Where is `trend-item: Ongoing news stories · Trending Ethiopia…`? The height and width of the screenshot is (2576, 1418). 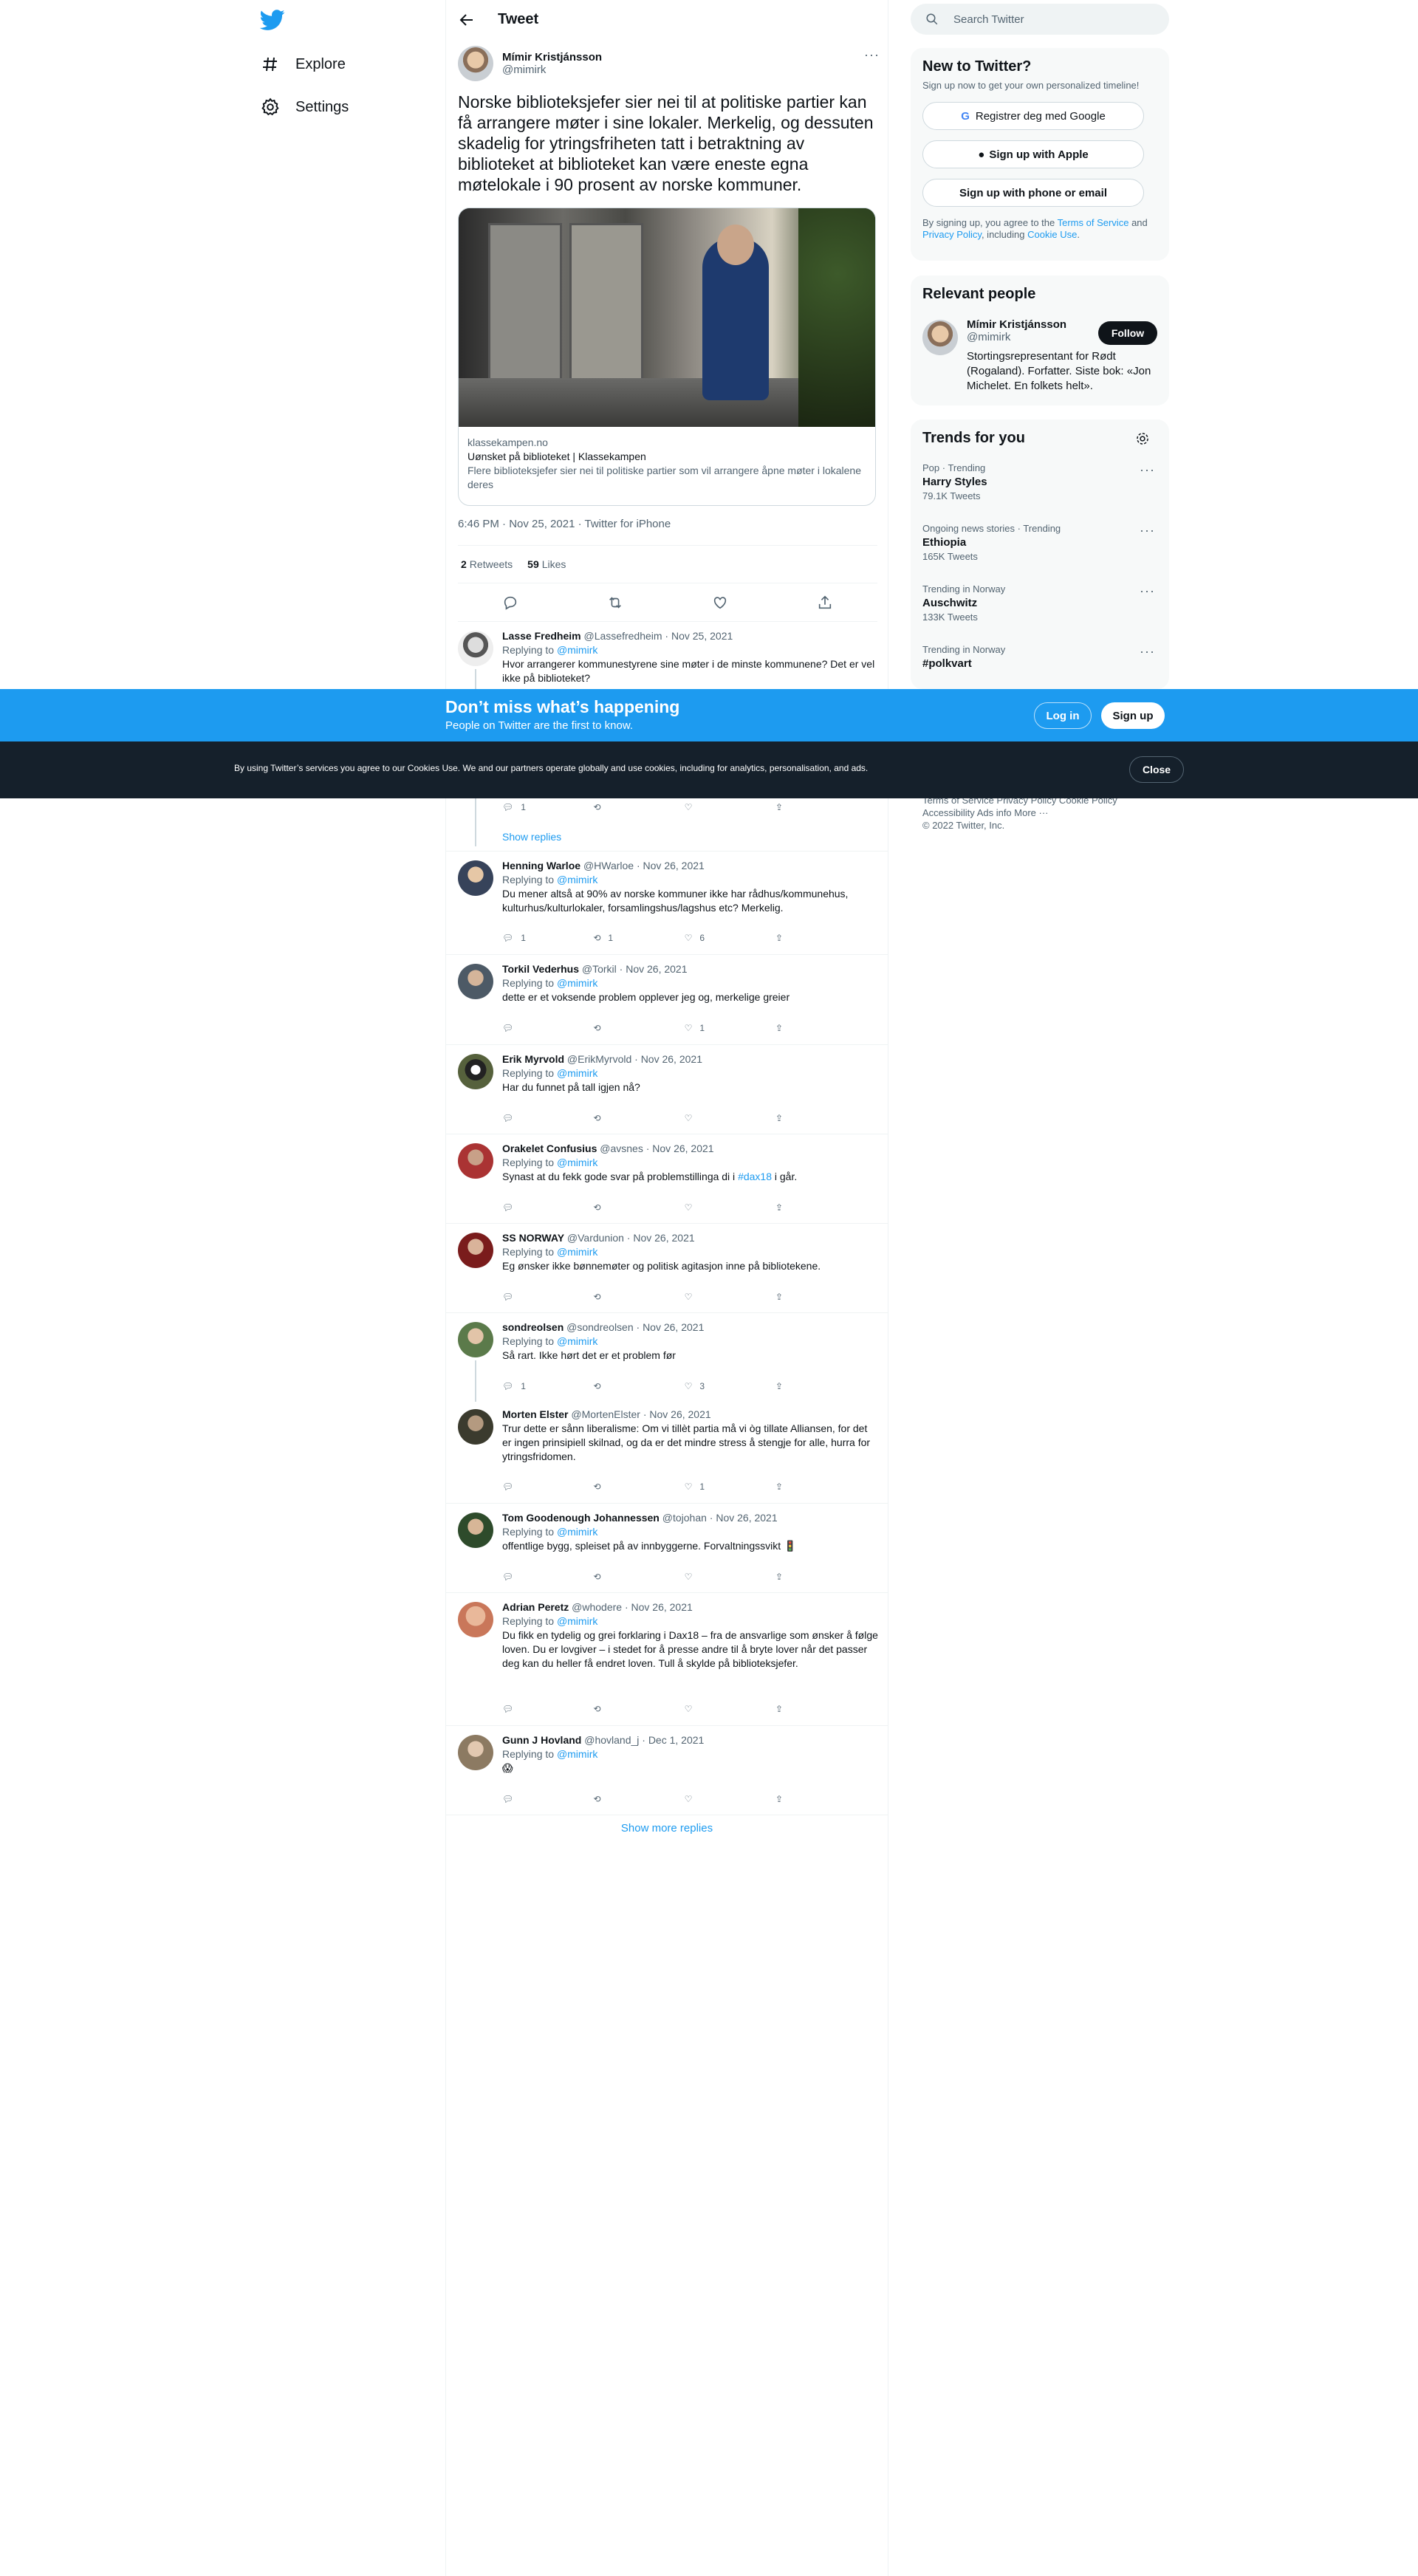 trend-item: Ongoing news stories · Trending Ethiopia… is located at coordinates (1039, 542).